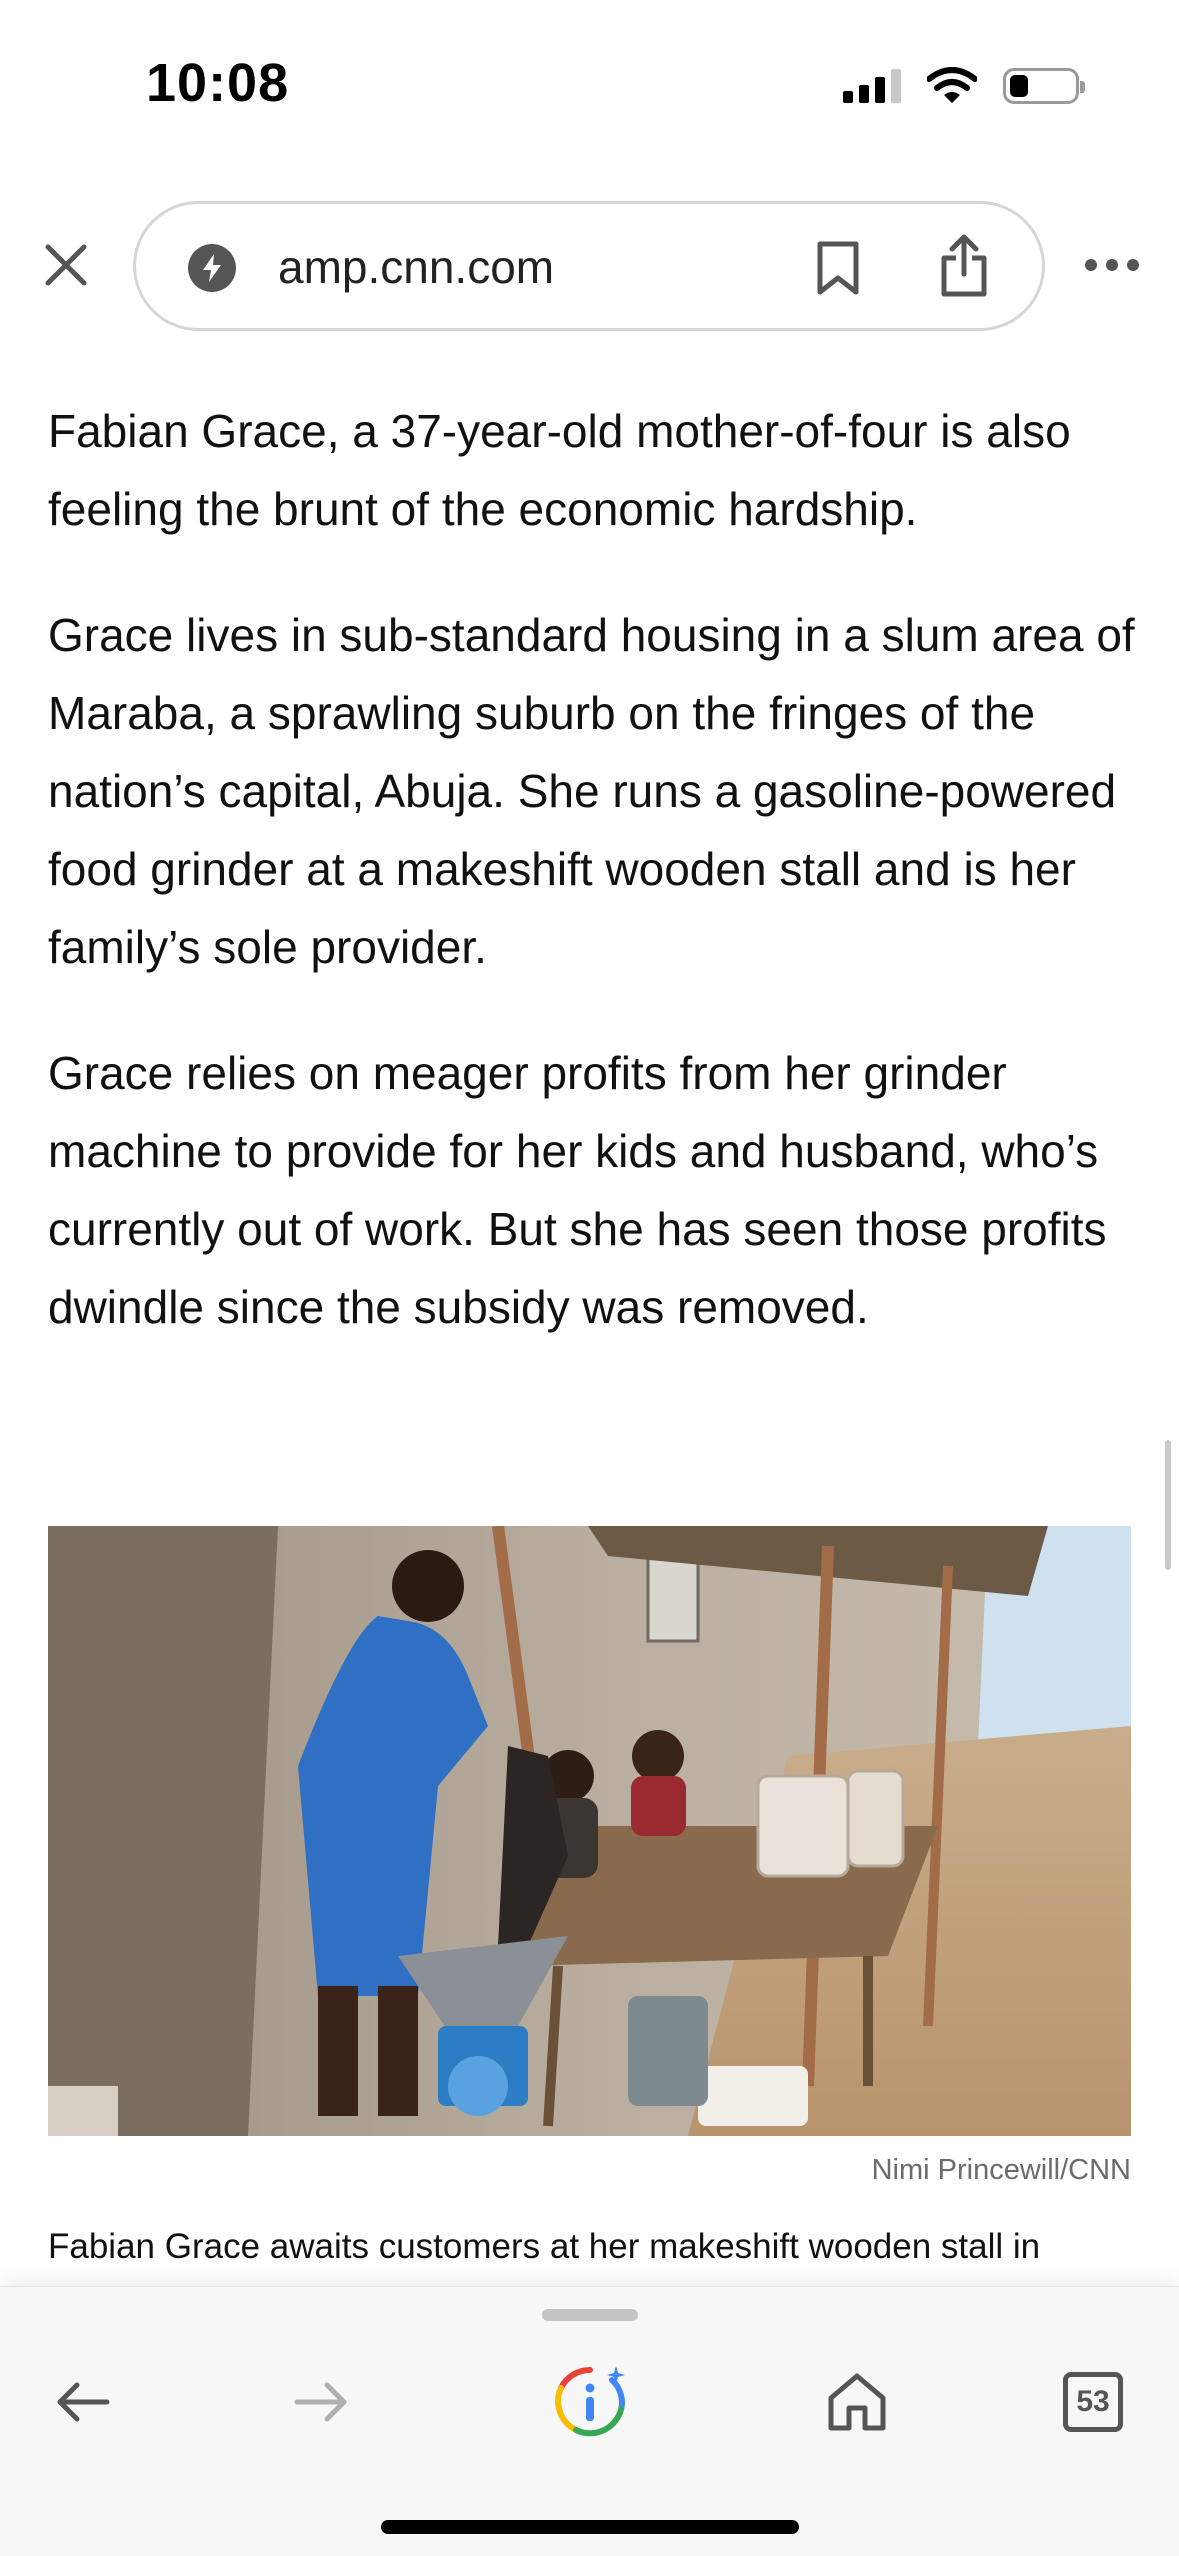  I want to click on tab-count: 53, so click(1093, 2401).